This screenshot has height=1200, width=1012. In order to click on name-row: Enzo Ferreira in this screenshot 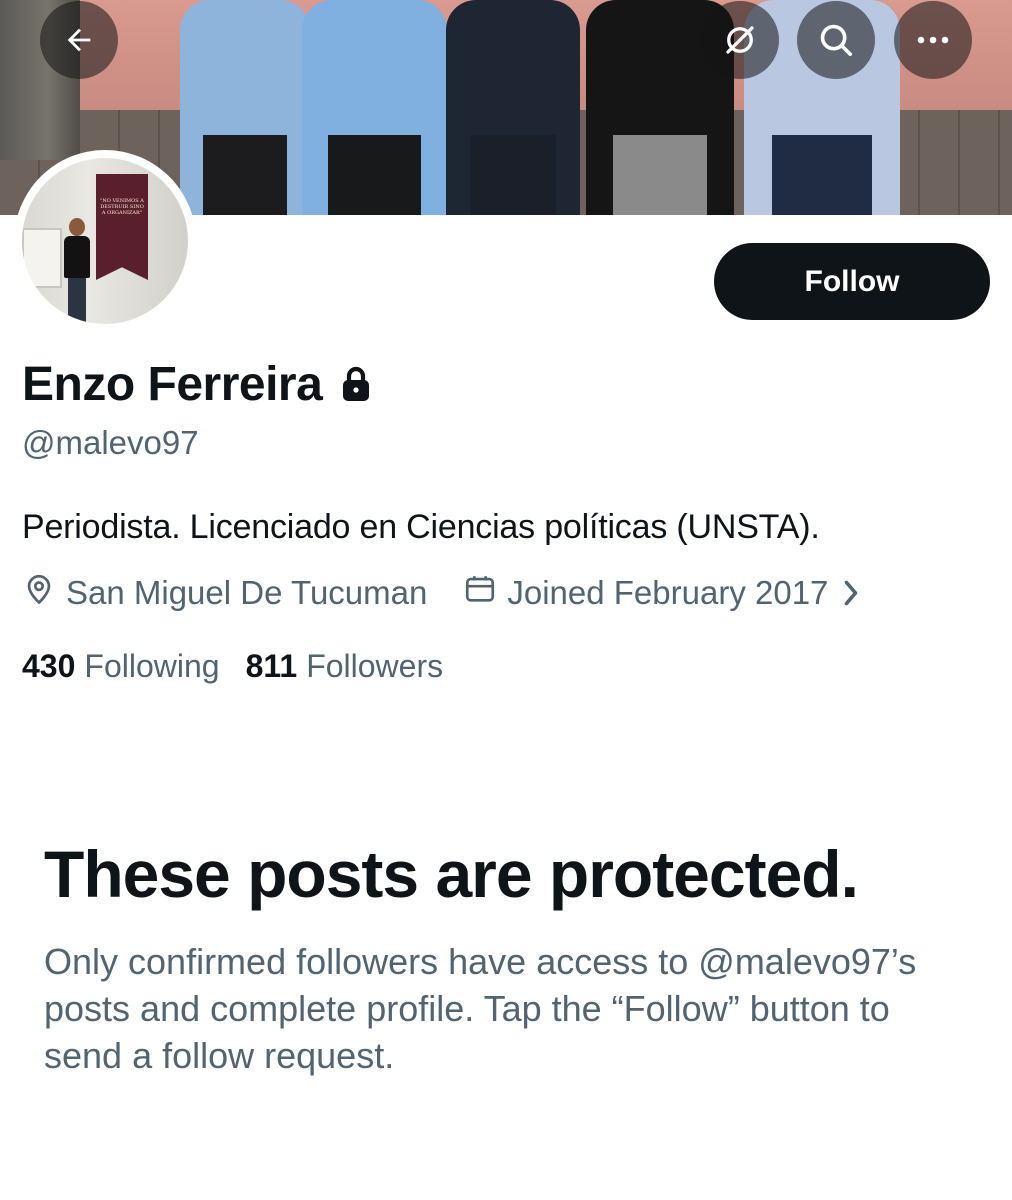, I will do `click(197, 384)`.